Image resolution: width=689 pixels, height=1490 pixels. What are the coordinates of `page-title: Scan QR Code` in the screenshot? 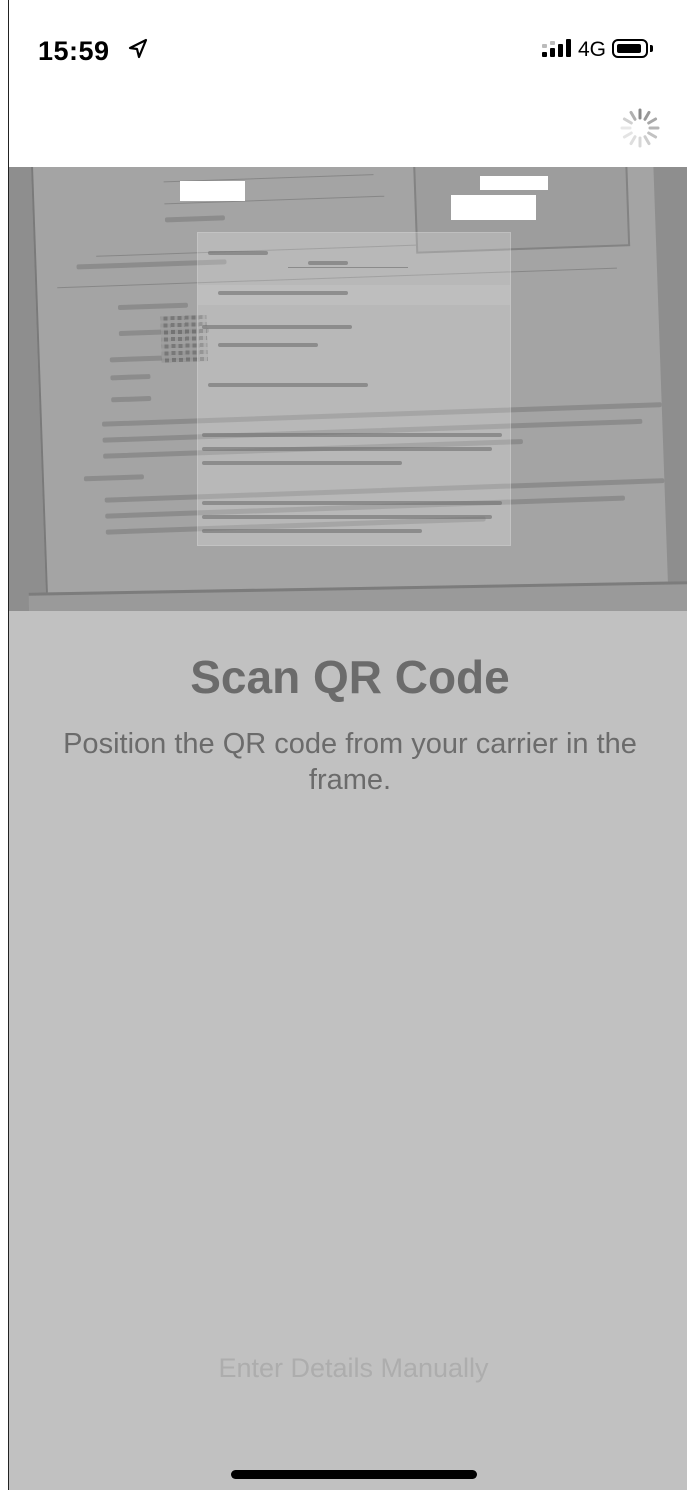 It's located at (350, 677).